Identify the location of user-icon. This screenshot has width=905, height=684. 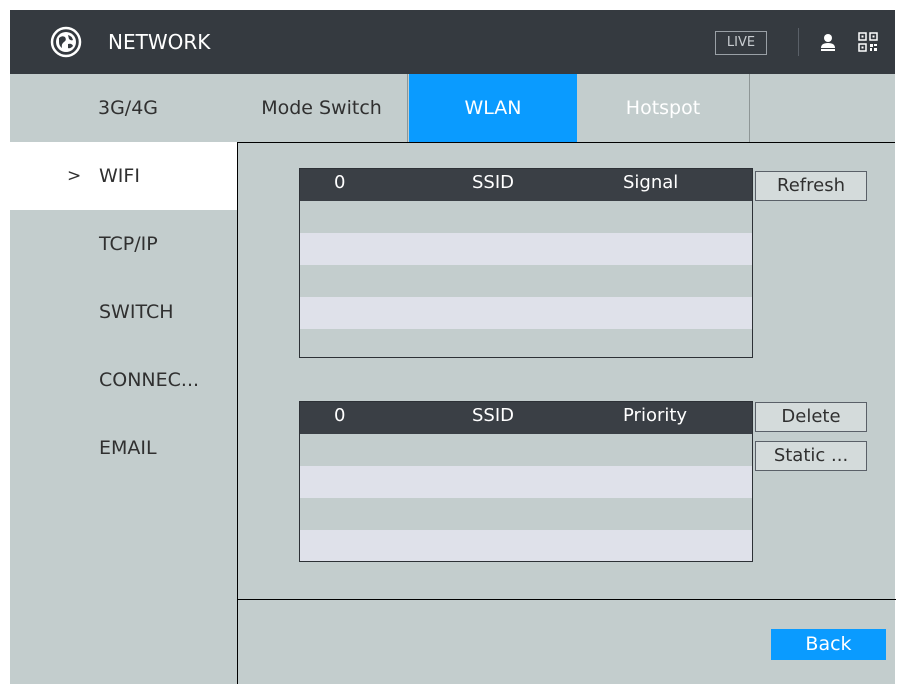
(828, 42).